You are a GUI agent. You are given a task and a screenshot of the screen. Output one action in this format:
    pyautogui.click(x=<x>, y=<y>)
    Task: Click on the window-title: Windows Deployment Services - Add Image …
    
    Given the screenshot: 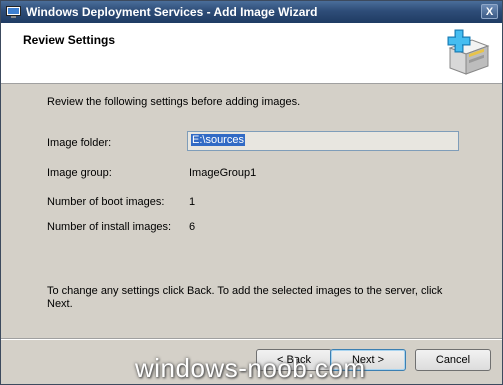 What is the action you would take?
    pyautogui.click(x=172, y=12)
    